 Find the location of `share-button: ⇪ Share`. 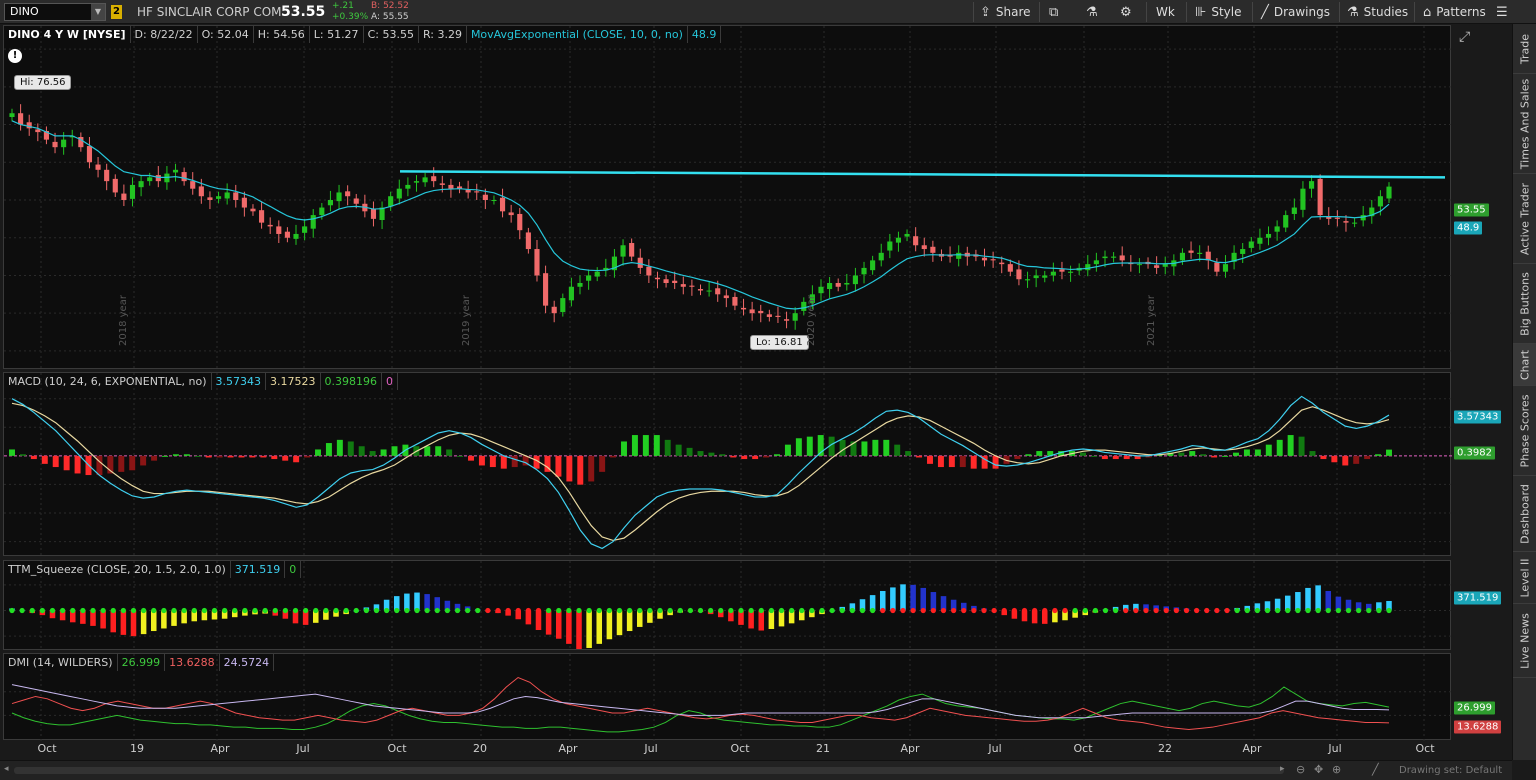

share-button: ⇪ Share is located at coordinates (1005, 12).